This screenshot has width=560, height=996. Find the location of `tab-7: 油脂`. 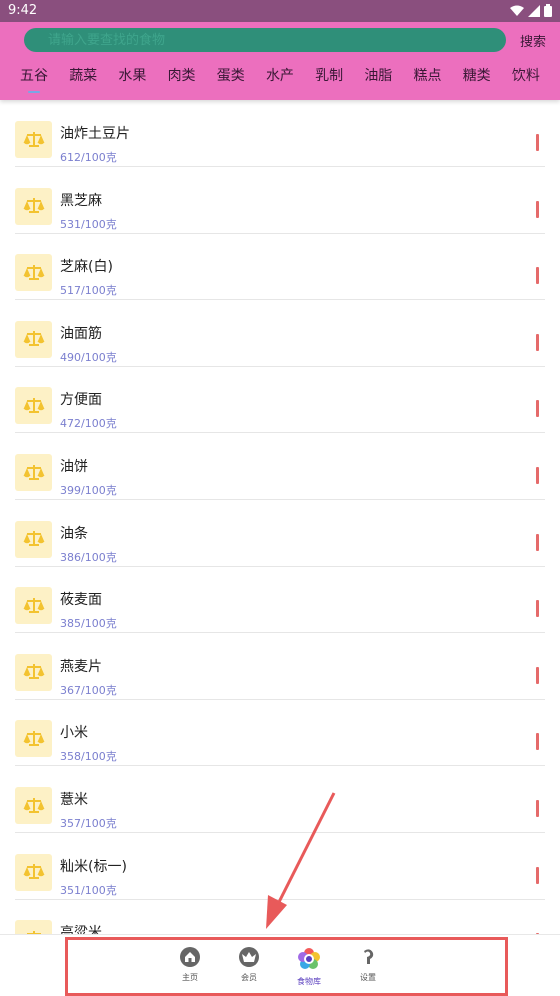

tab-7: 油脂 is located at coordinates (378, 82).